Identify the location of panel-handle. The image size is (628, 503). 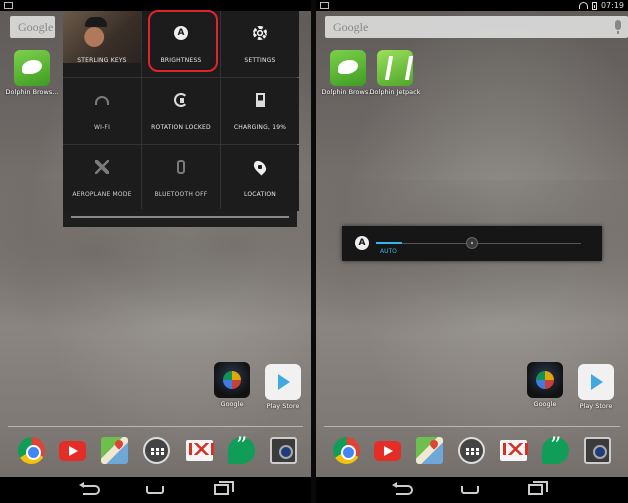
(180, 217).